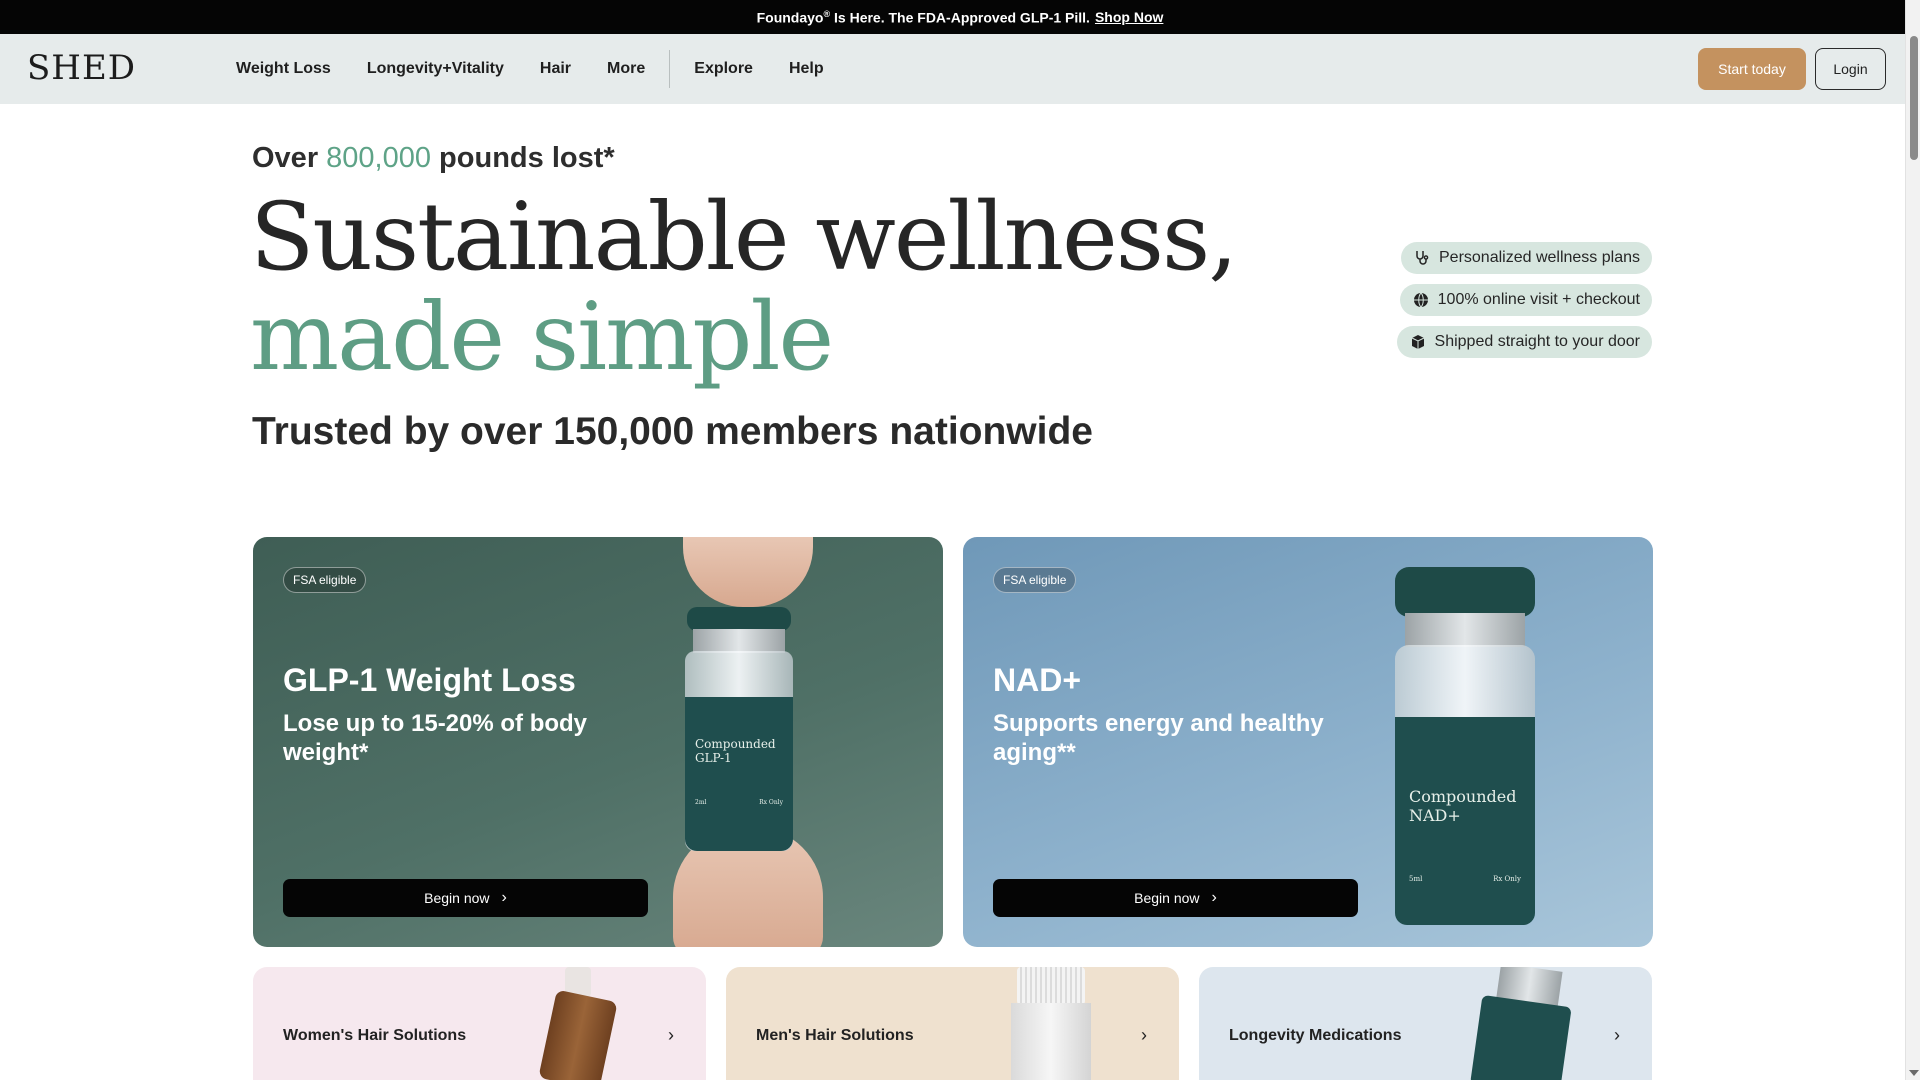 This screenshot has width=1920, height=1080. What do you see at coordinates (723, 69) in the screenshot?
I see `nav-explore: Explore` at bounding box center [723, 69].